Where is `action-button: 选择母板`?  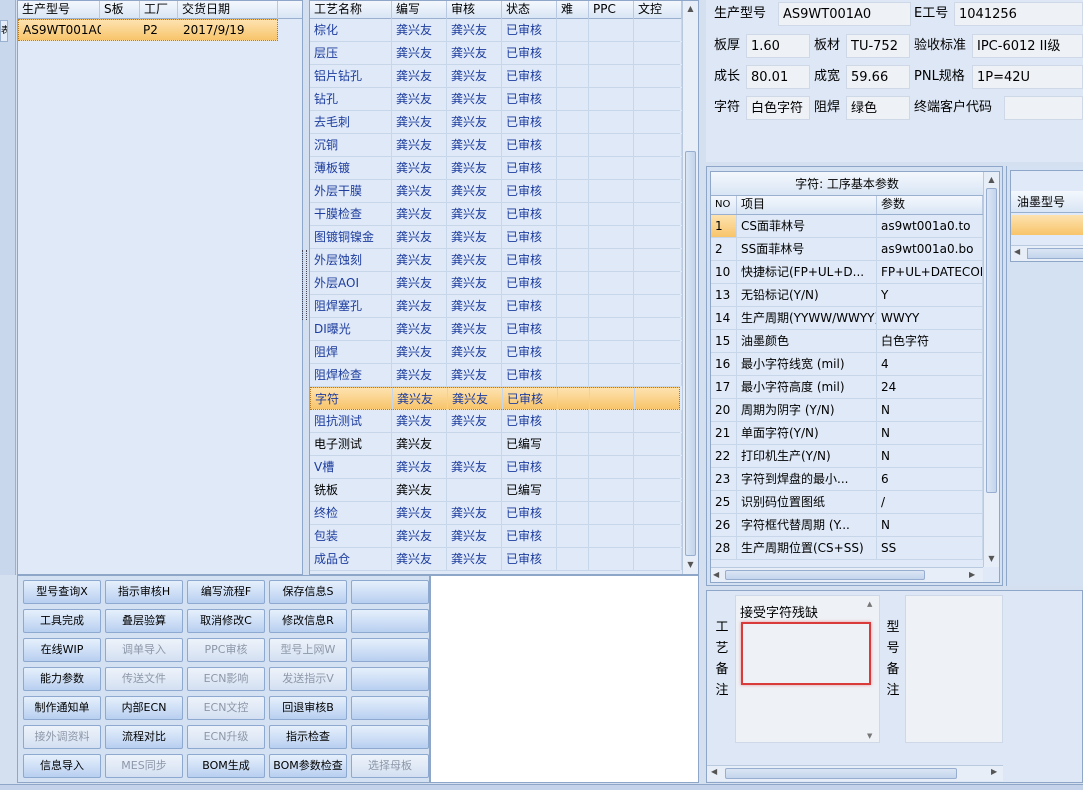 action-button: 选择母板 is located at coordinates (390, 766).